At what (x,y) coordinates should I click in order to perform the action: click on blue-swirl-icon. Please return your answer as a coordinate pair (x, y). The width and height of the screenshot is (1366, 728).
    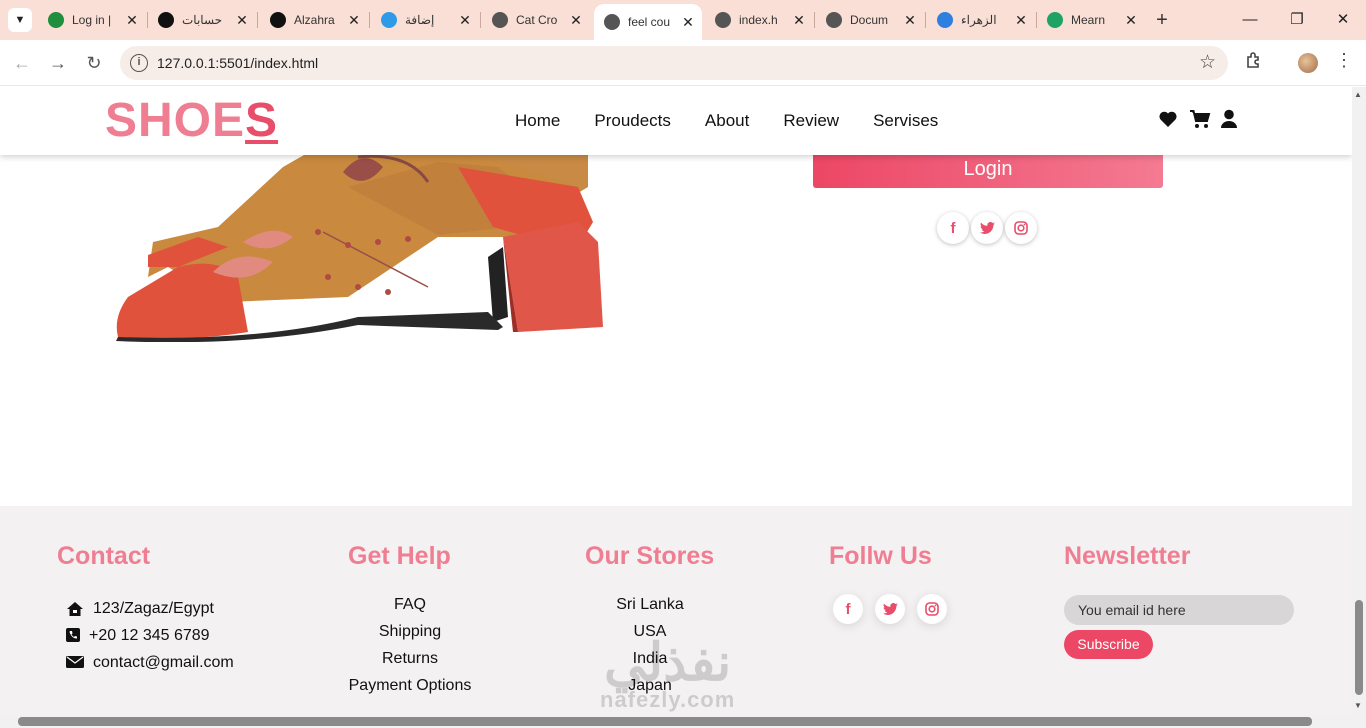
    Looking at the image, I should click on (945, 20).